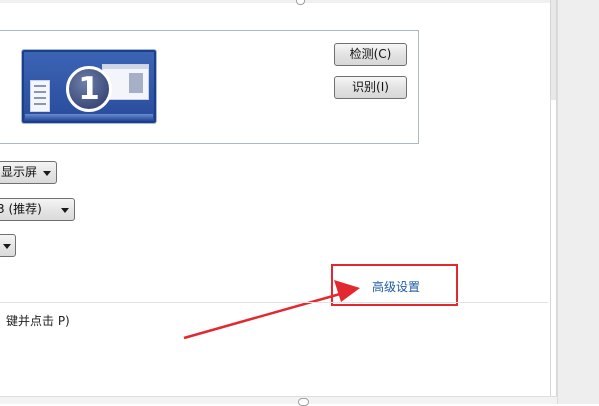 The width and height of the screenshot is (599, 406). I want to click on window-border, so click(550, 202).